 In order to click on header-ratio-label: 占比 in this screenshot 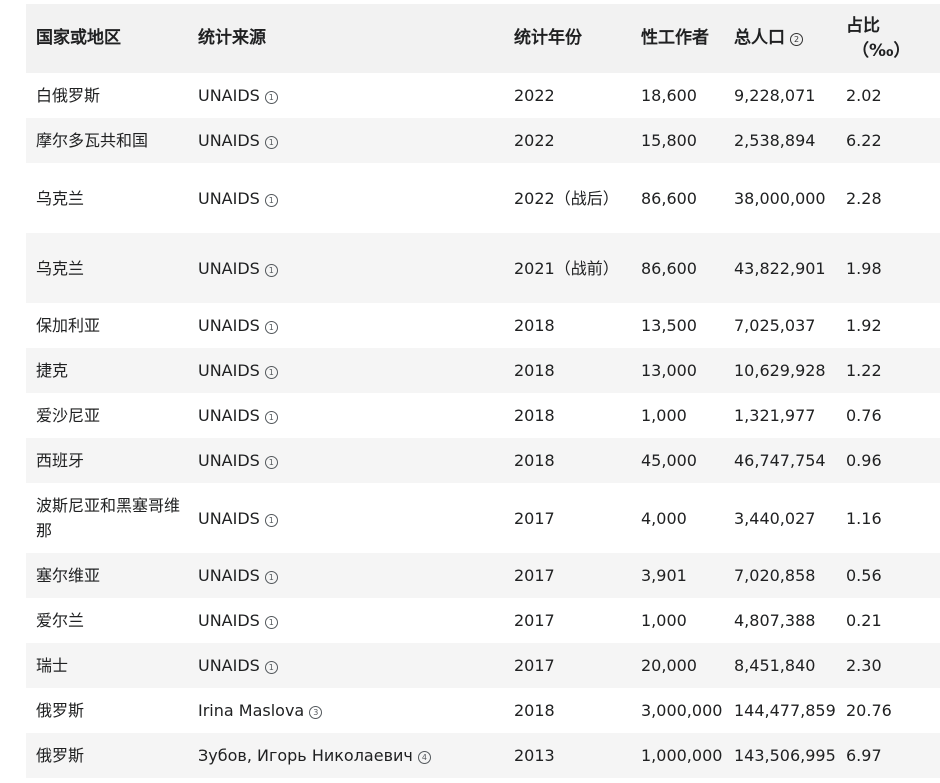, I will do `click(863, 25)`.